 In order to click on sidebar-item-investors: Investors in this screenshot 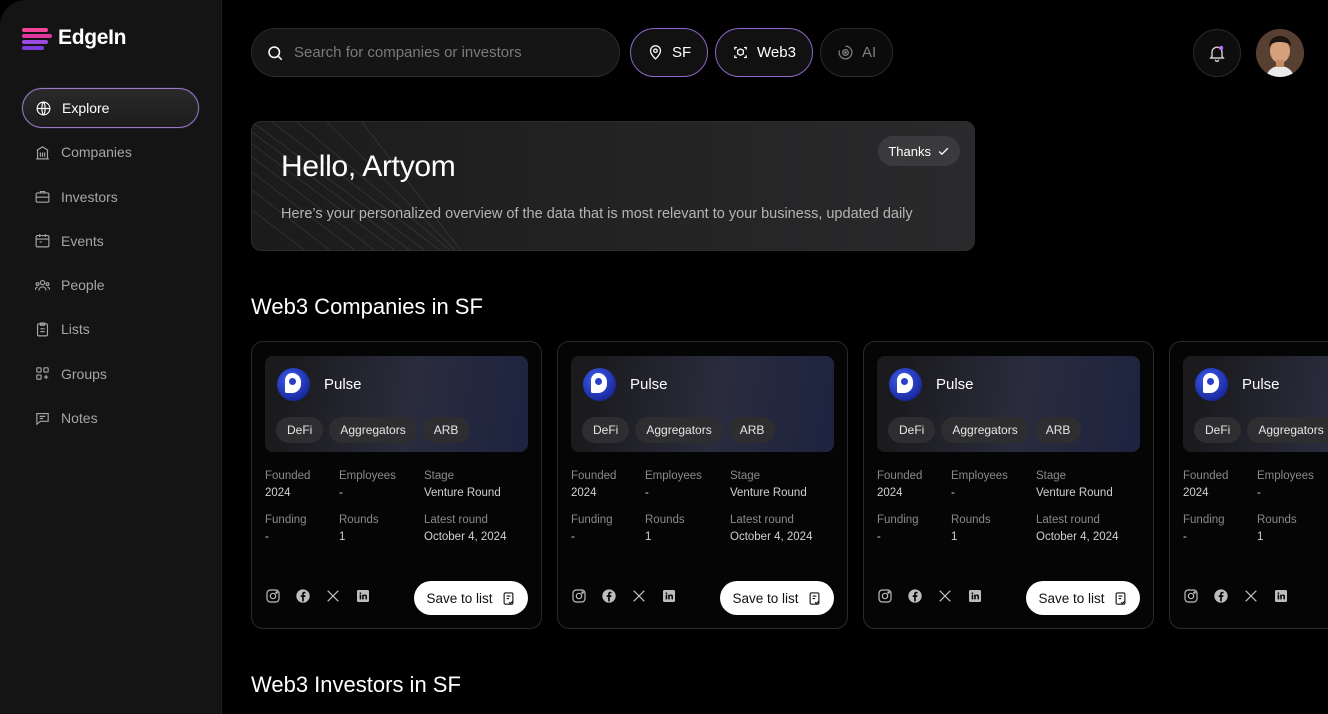, I will do `click(110, 197)`.